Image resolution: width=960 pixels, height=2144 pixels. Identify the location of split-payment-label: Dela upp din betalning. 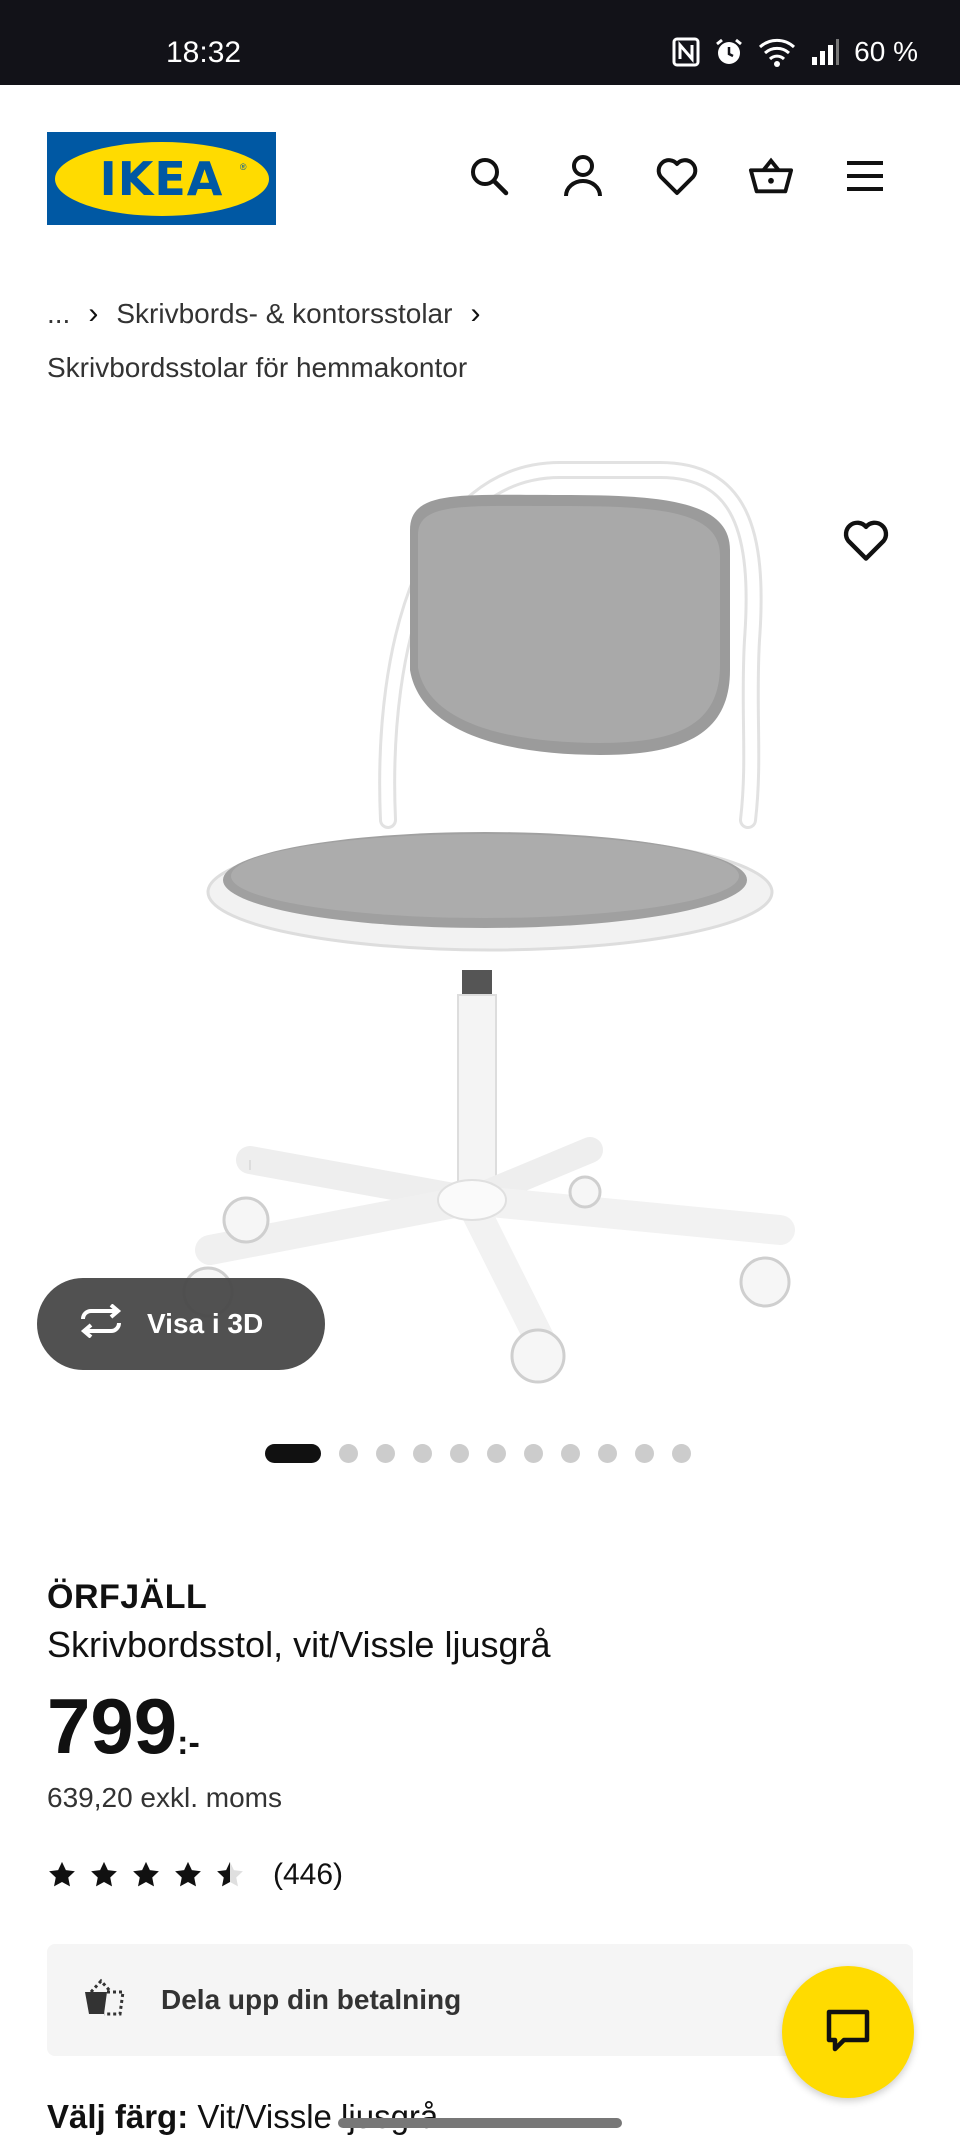
(311, 1999).